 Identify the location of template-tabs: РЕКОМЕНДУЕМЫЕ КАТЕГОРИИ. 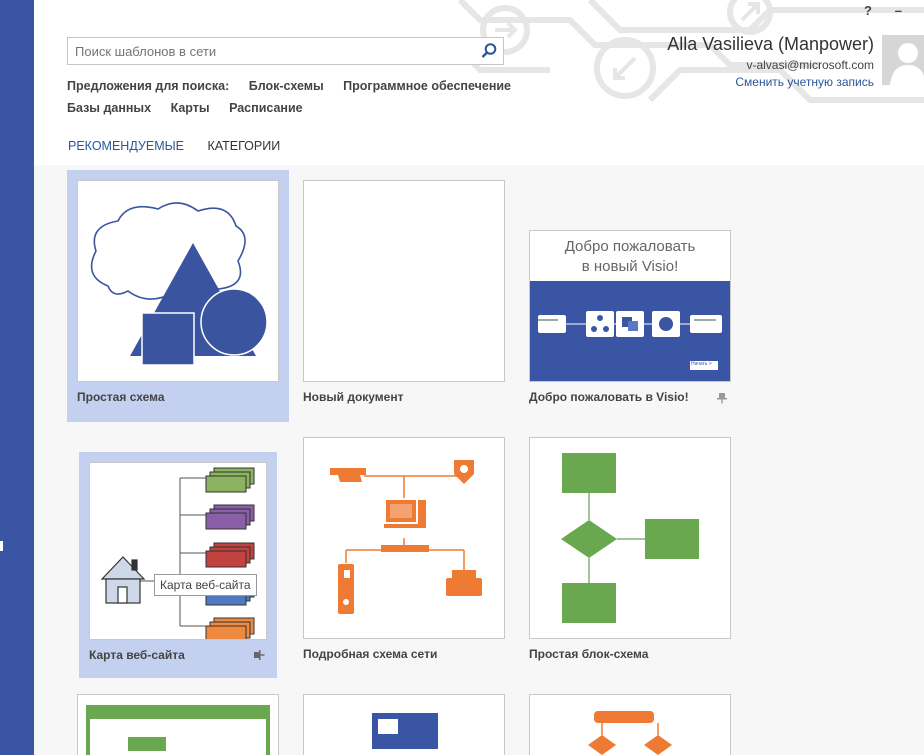
(184, 146).